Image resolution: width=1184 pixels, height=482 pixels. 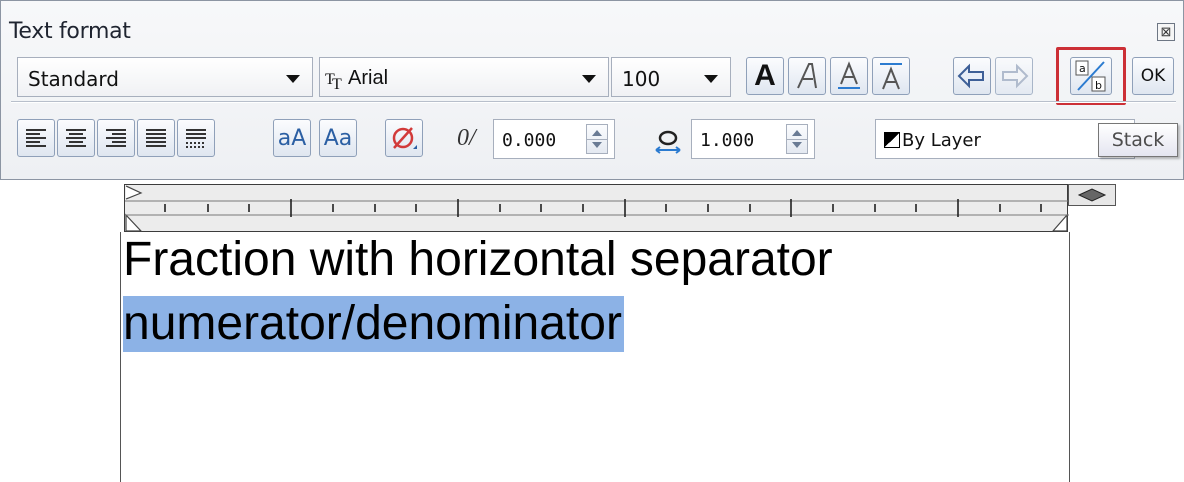 I want to click on diamond-handle-icon, so click(x=1092, y=195).